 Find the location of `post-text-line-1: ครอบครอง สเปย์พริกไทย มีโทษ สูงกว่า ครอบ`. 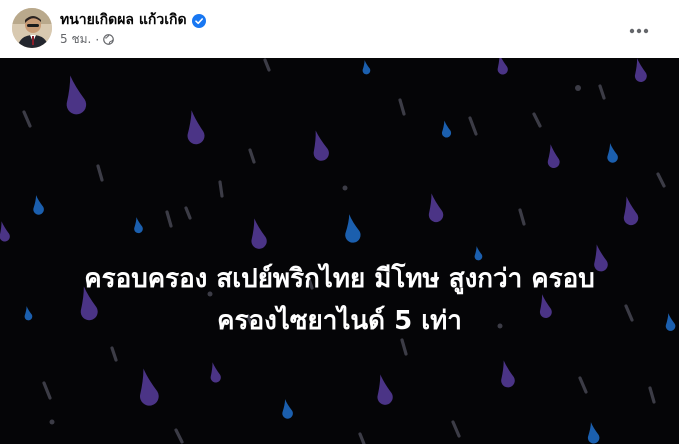

post-text-line-1: ครอบครอง สเปย์พริกไทย มีโทษ สูงกว่า ครอบ is located at coordinates (339, 279).